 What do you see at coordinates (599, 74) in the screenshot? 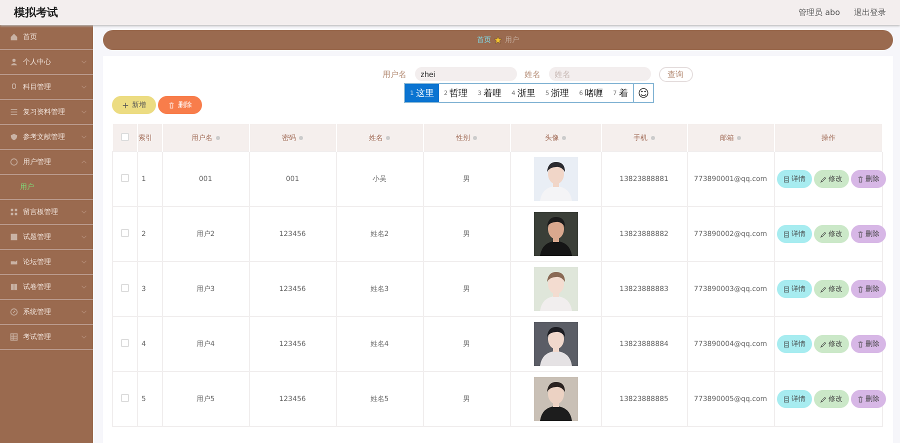
I see `search-field: 姓名` at bounding box center [599, 74].